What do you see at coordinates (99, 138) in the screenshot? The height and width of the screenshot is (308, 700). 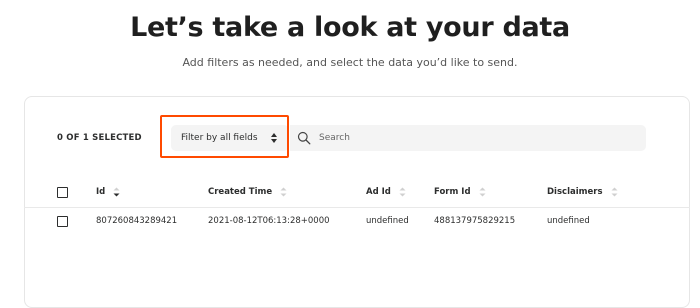 I see `selection-count: 0 OF 1 SELECTED` at bounding box center [99, 138].